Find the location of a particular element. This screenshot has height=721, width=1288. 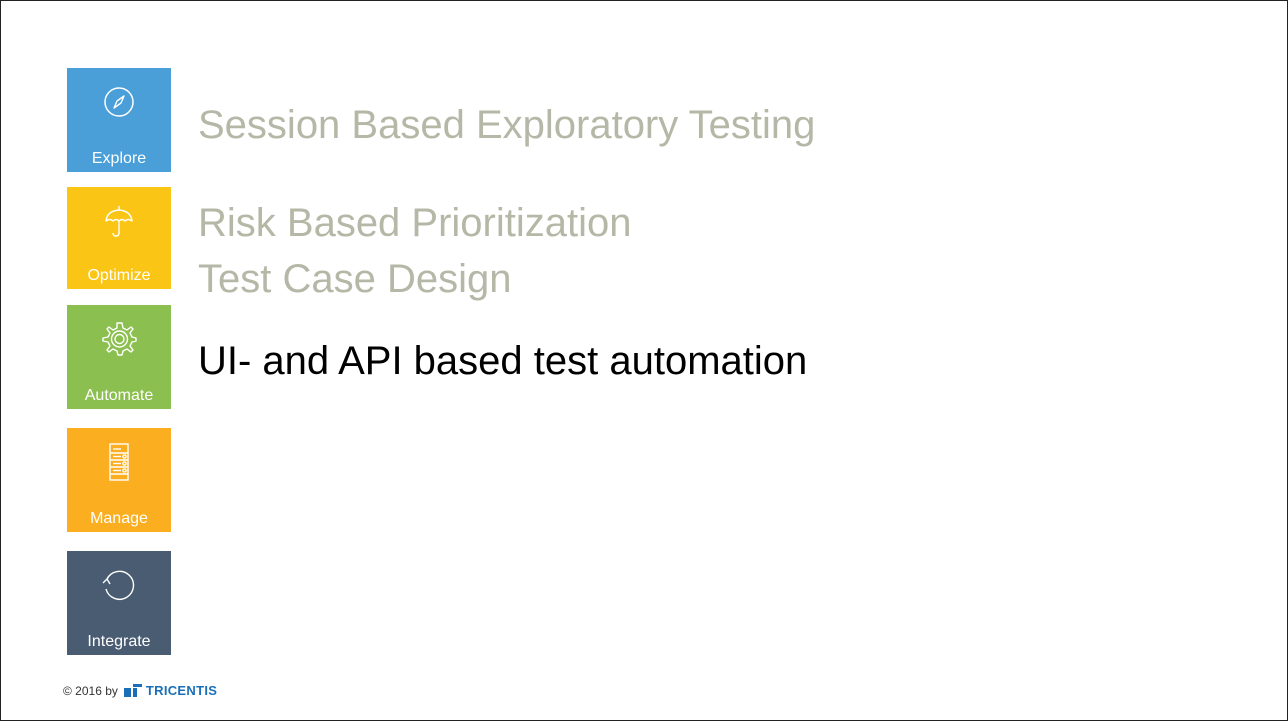

tile-explore: Explore is located at coordinates (119, 120).